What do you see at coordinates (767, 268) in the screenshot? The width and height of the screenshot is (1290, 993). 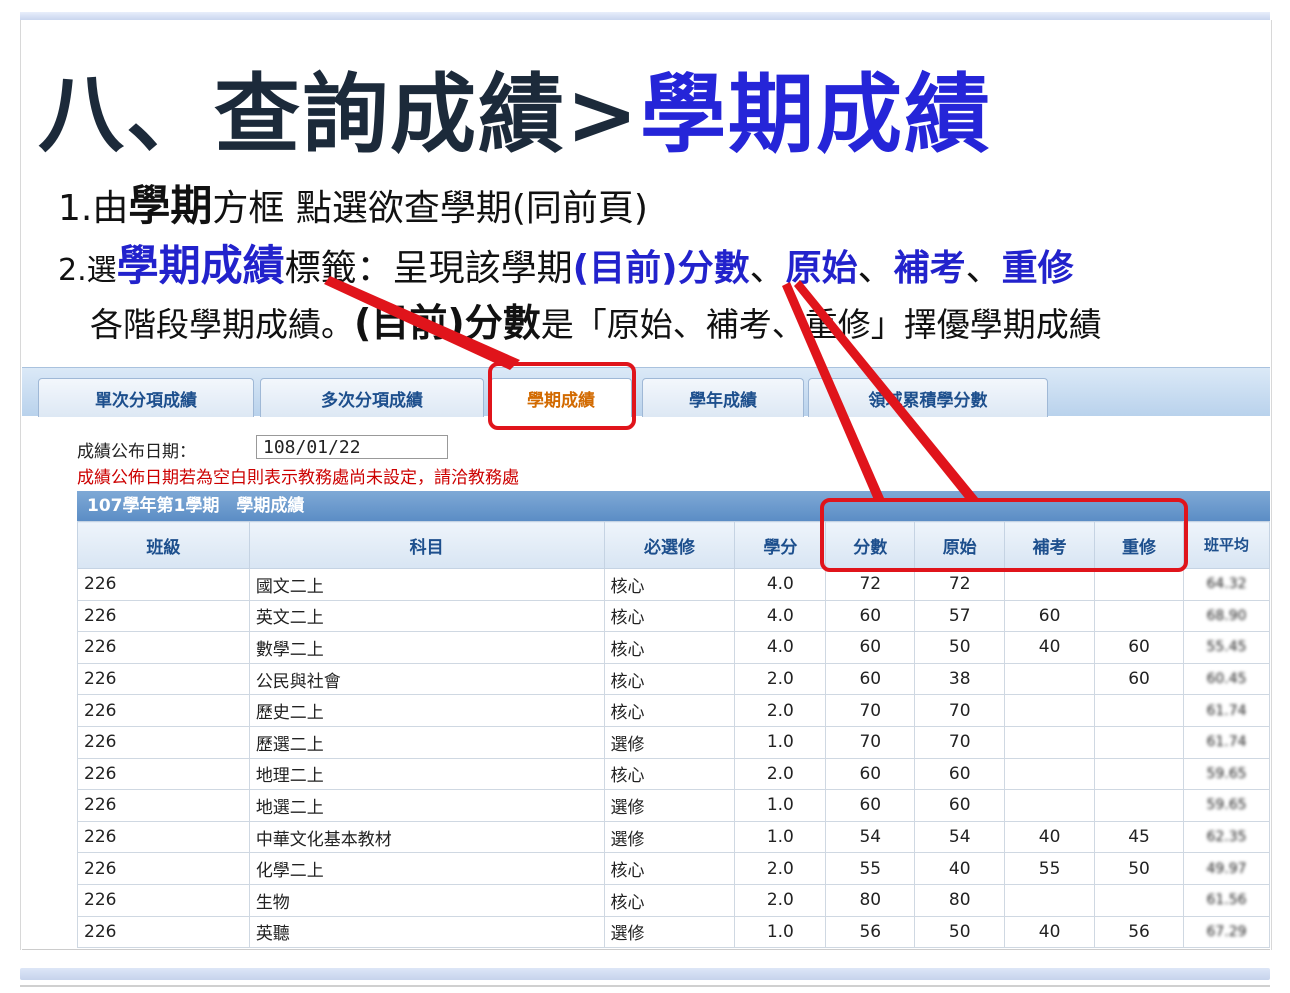 I see `line2-s1: 、` at bounding box center [767, 268].